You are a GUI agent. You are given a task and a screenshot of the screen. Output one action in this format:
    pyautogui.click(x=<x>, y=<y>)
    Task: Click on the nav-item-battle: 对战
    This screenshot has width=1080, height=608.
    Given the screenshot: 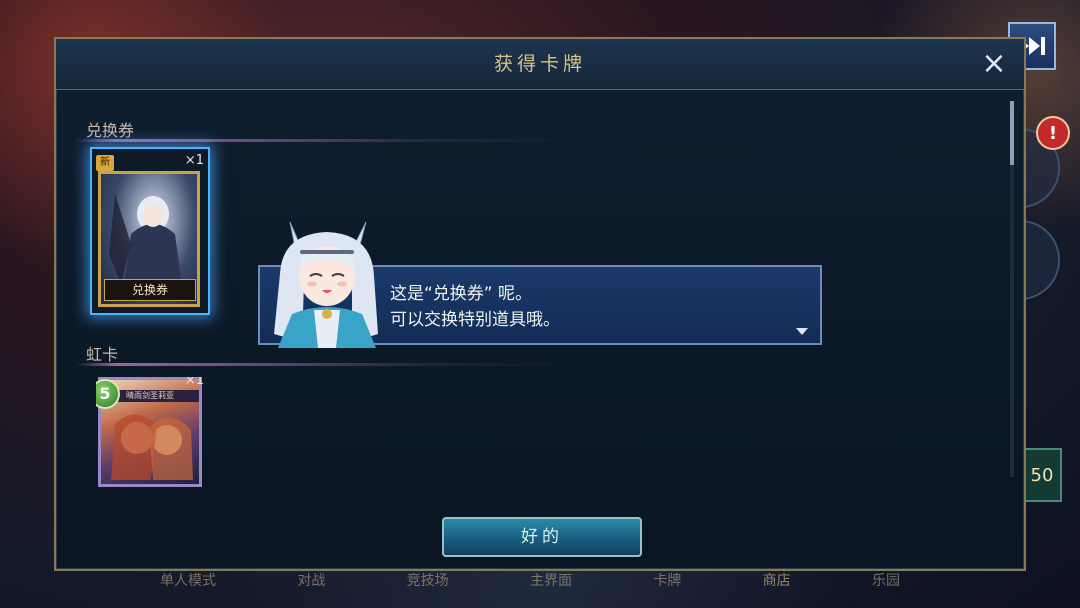 What is the action you would take?
    pyautogui.click(x=311, y=581)
    